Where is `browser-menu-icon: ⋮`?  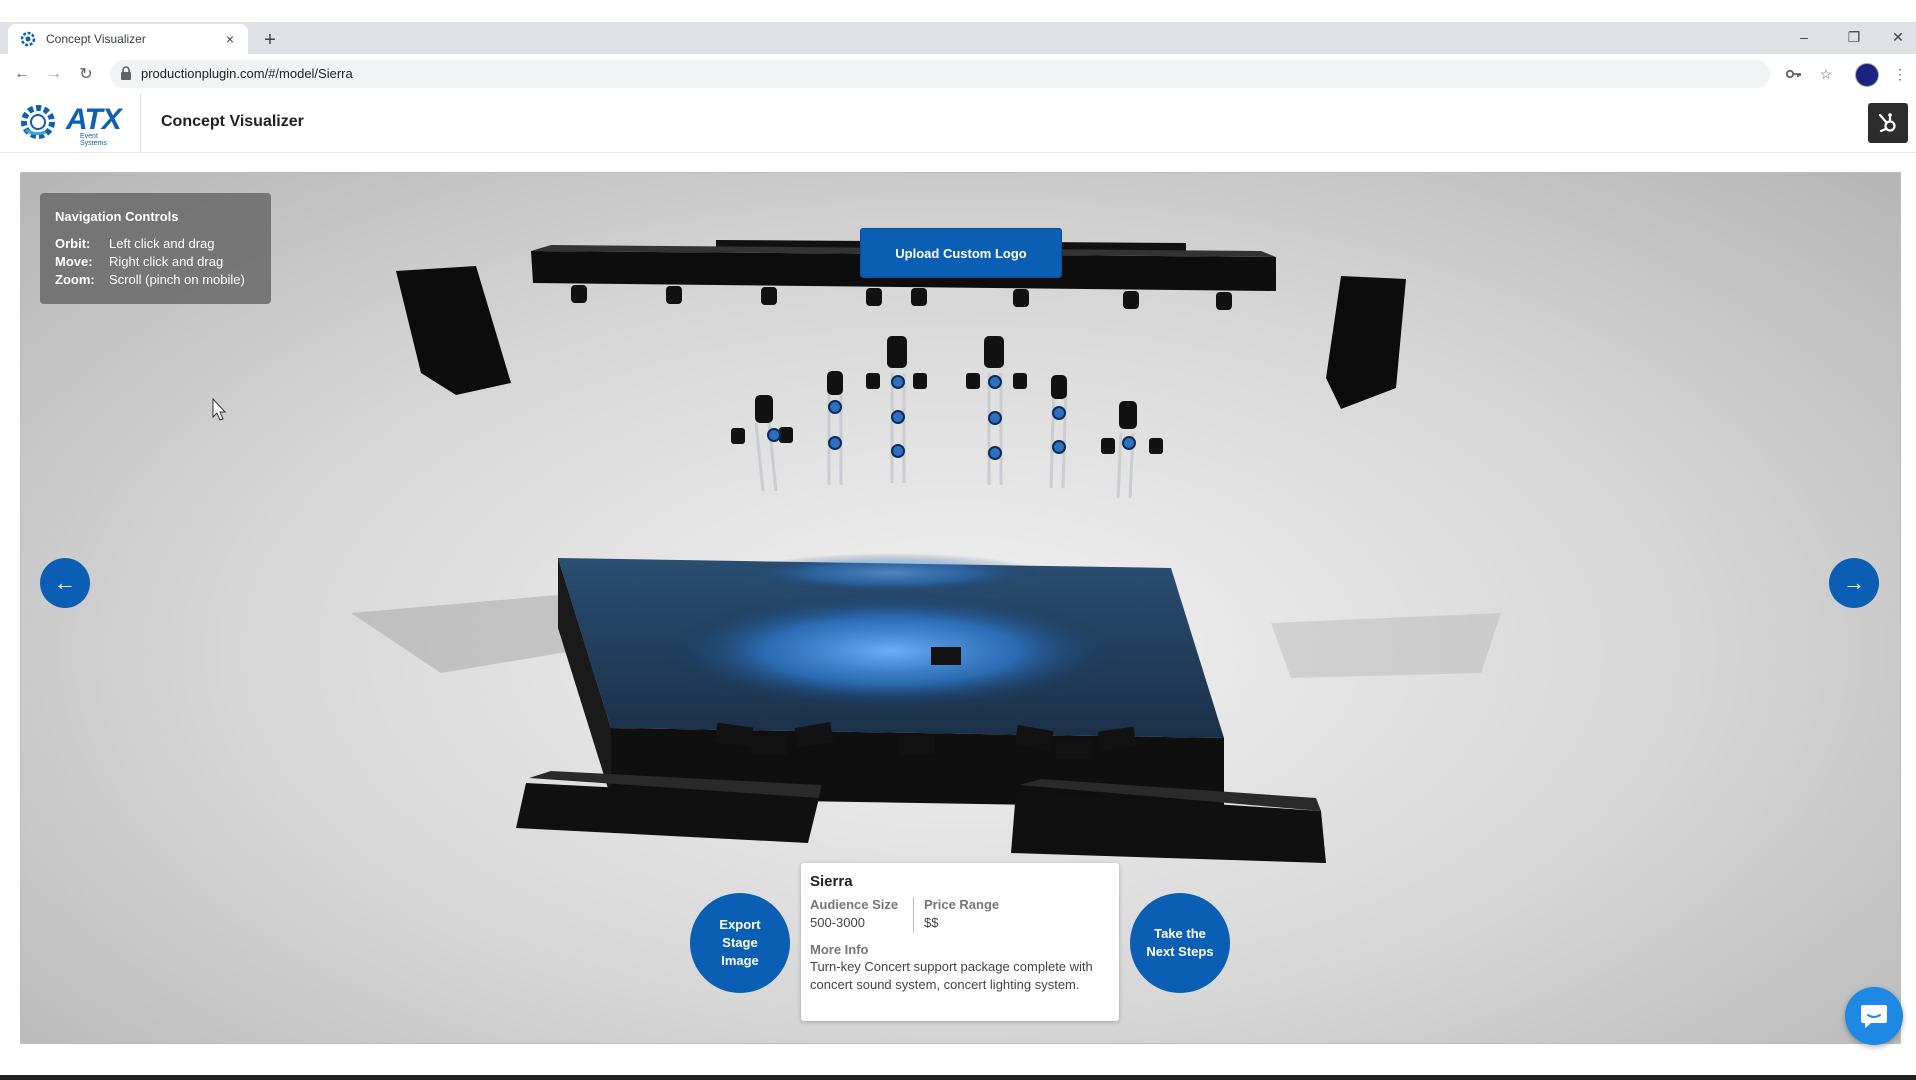 browser-menu-icon: ⋮ is located at coordinates (1900, 74).